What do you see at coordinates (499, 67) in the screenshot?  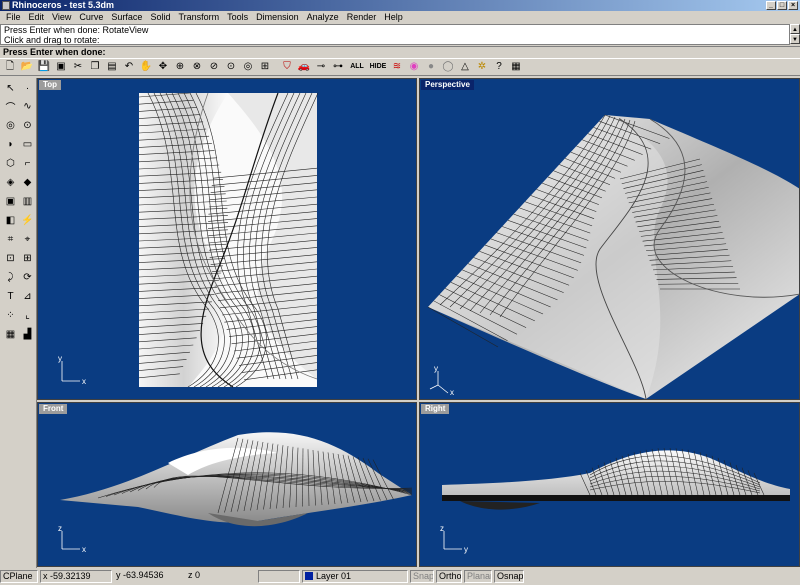 I see `help-icon: ?` at bounding box center [499, 67].